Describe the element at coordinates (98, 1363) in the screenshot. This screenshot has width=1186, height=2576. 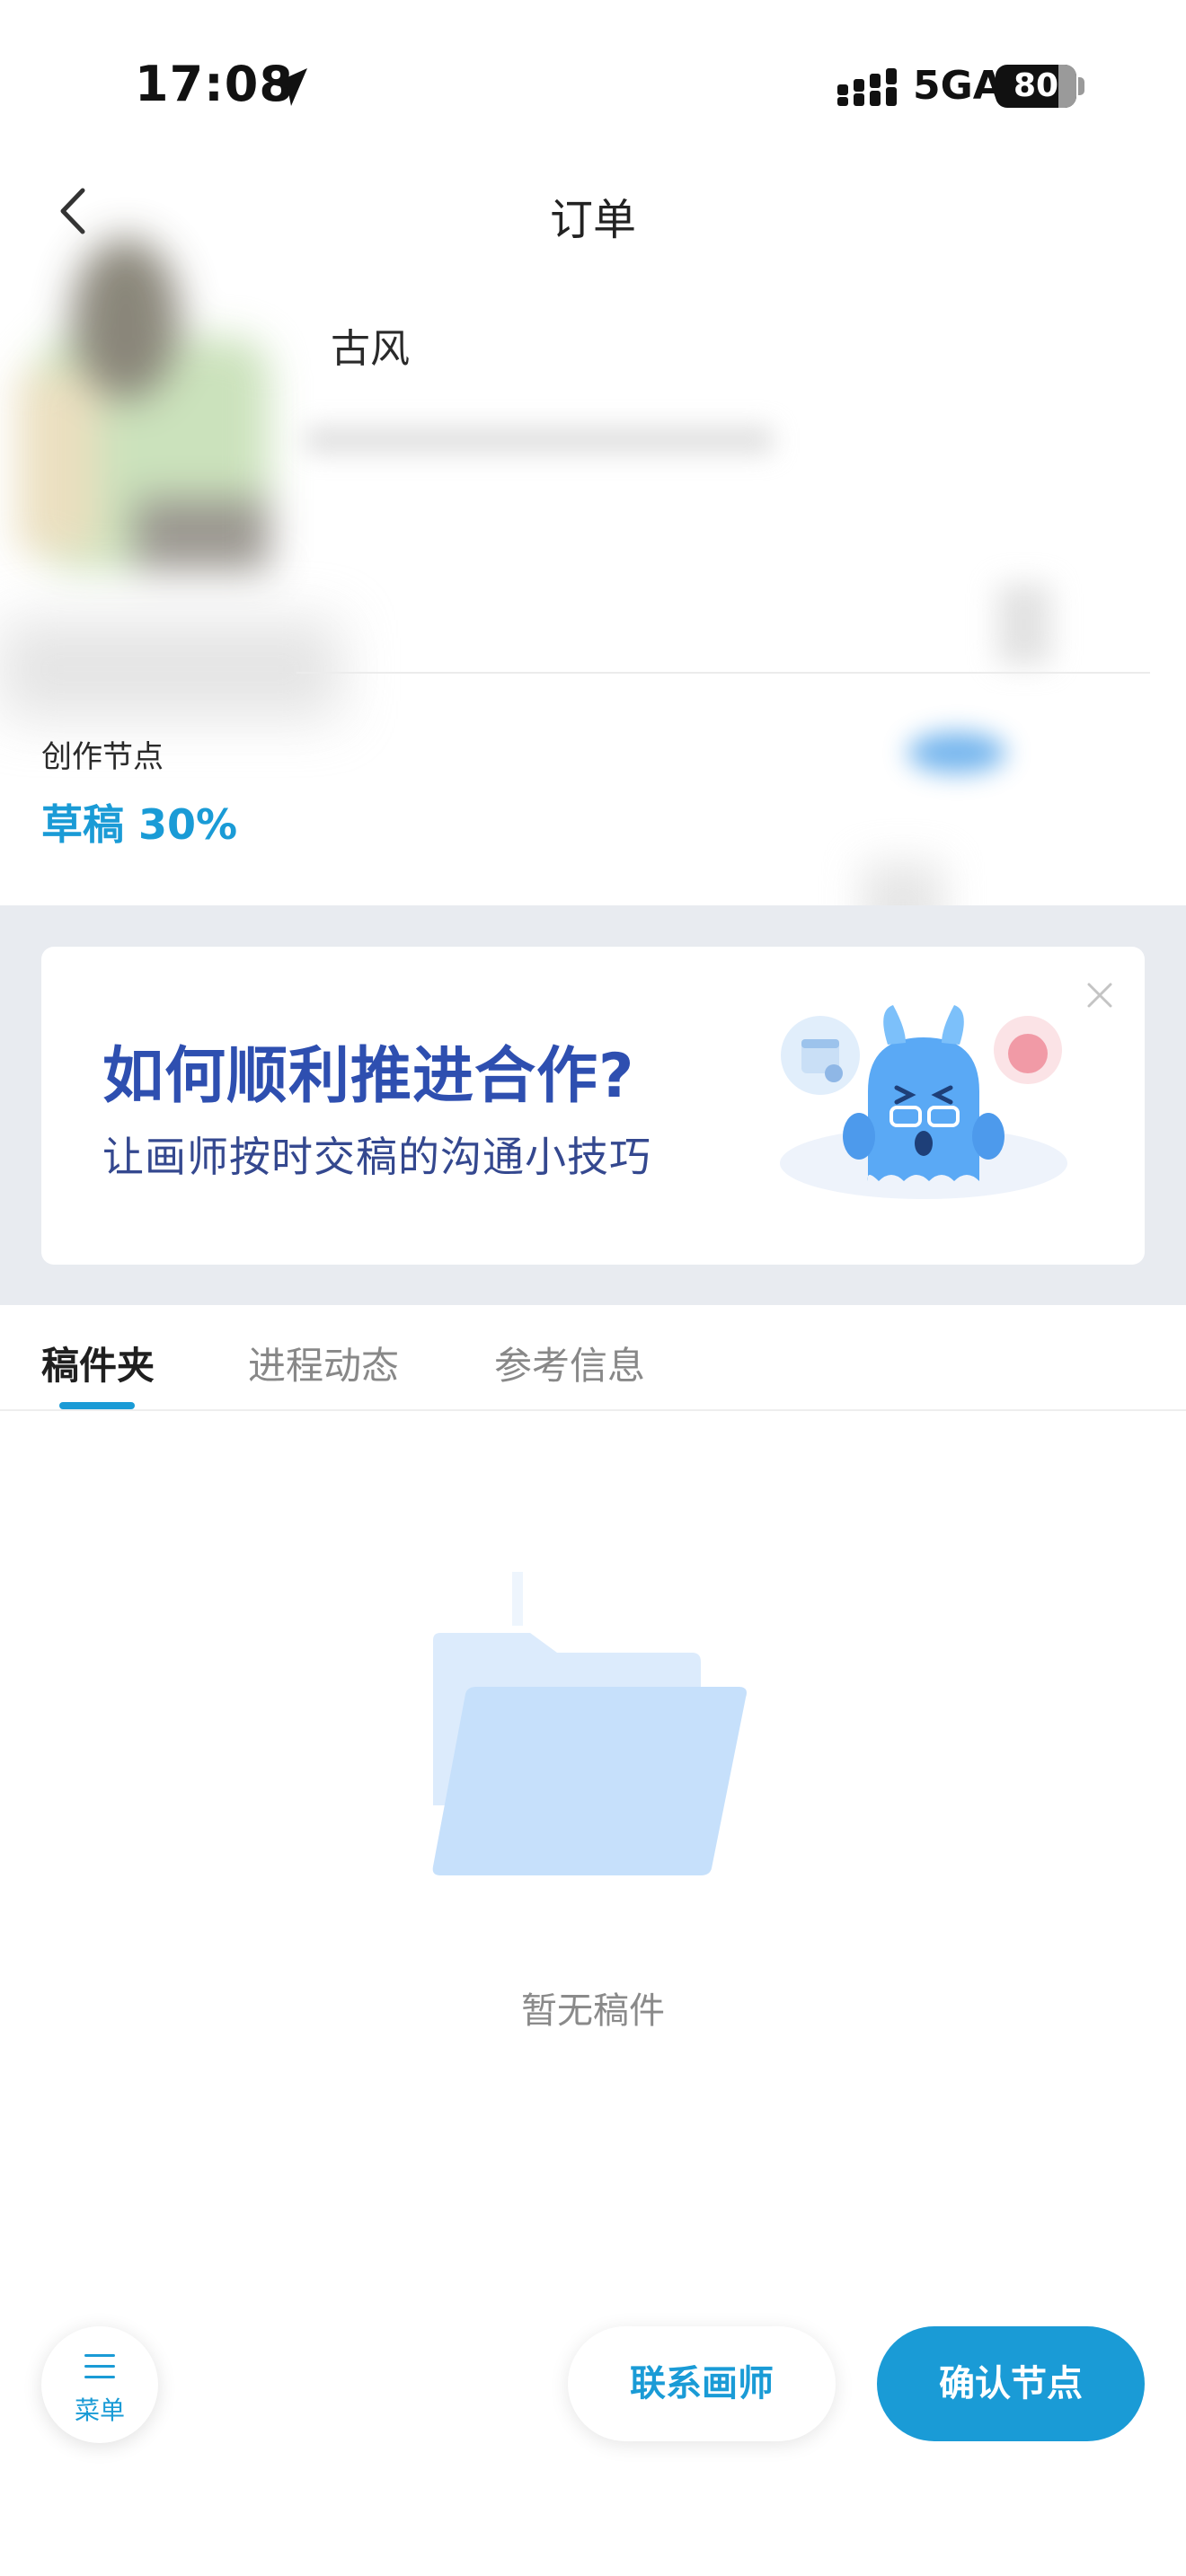
I see `tab-drafts: 稿件夹` at that location.